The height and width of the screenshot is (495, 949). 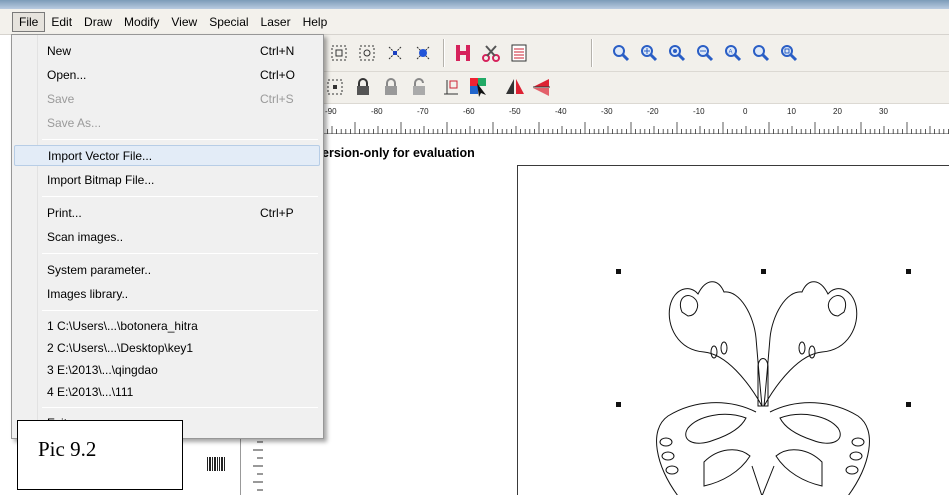 What do you see at coordinates (85, 236) in the screenshot?
I see `menu-item-label: Scan images..` at bounding box center [85, 236].